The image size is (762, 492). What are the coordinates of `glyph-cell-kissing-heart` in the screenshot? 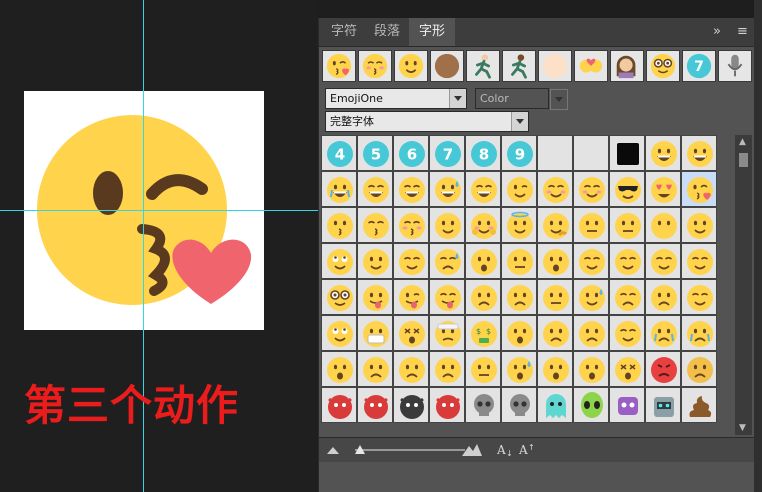 It's located at (699, 189).